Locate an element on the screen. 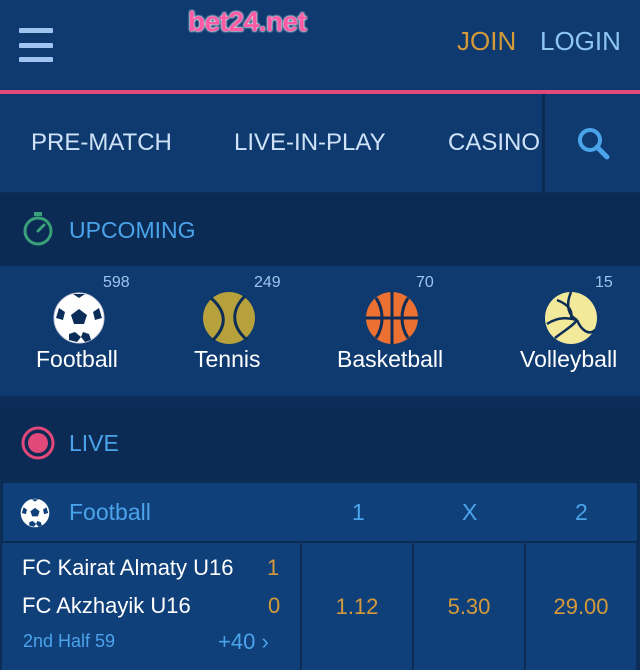 This screenshot has height=670, width=640. stopwatch-icon is located at coordinates (38, 229).